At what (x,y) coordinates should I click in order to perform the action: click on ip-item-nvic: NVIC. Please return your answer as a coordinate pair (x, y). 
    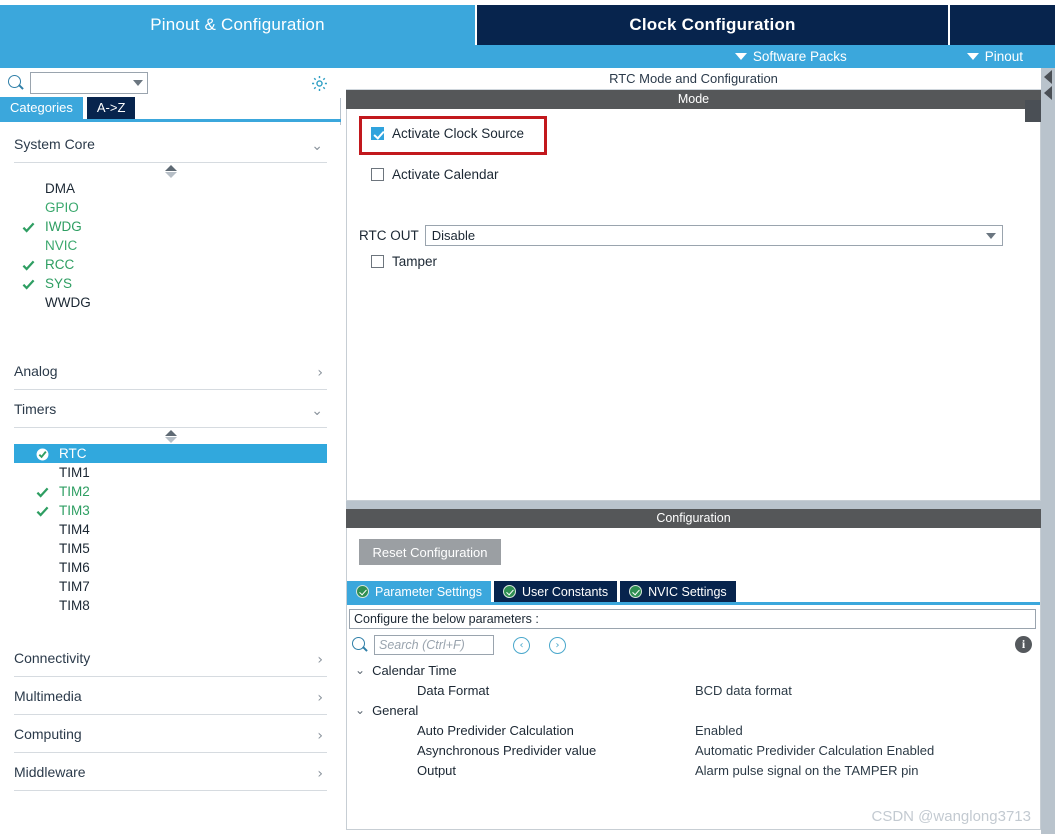
    Looking at the image, I should click on (170, 245).